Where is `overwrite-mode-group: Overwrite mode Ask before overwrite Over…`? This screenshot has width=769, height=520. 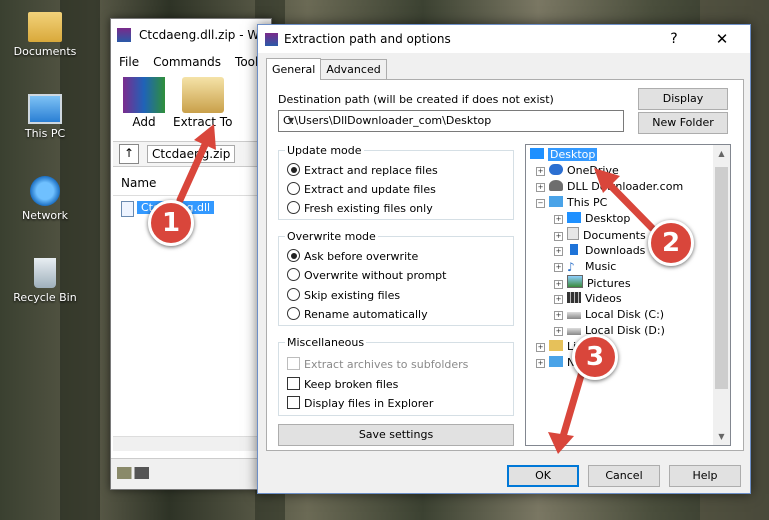 overwrite-mode-group: Overwrite mode Ask before overwrite Over… is located at coordinates (396, 278).